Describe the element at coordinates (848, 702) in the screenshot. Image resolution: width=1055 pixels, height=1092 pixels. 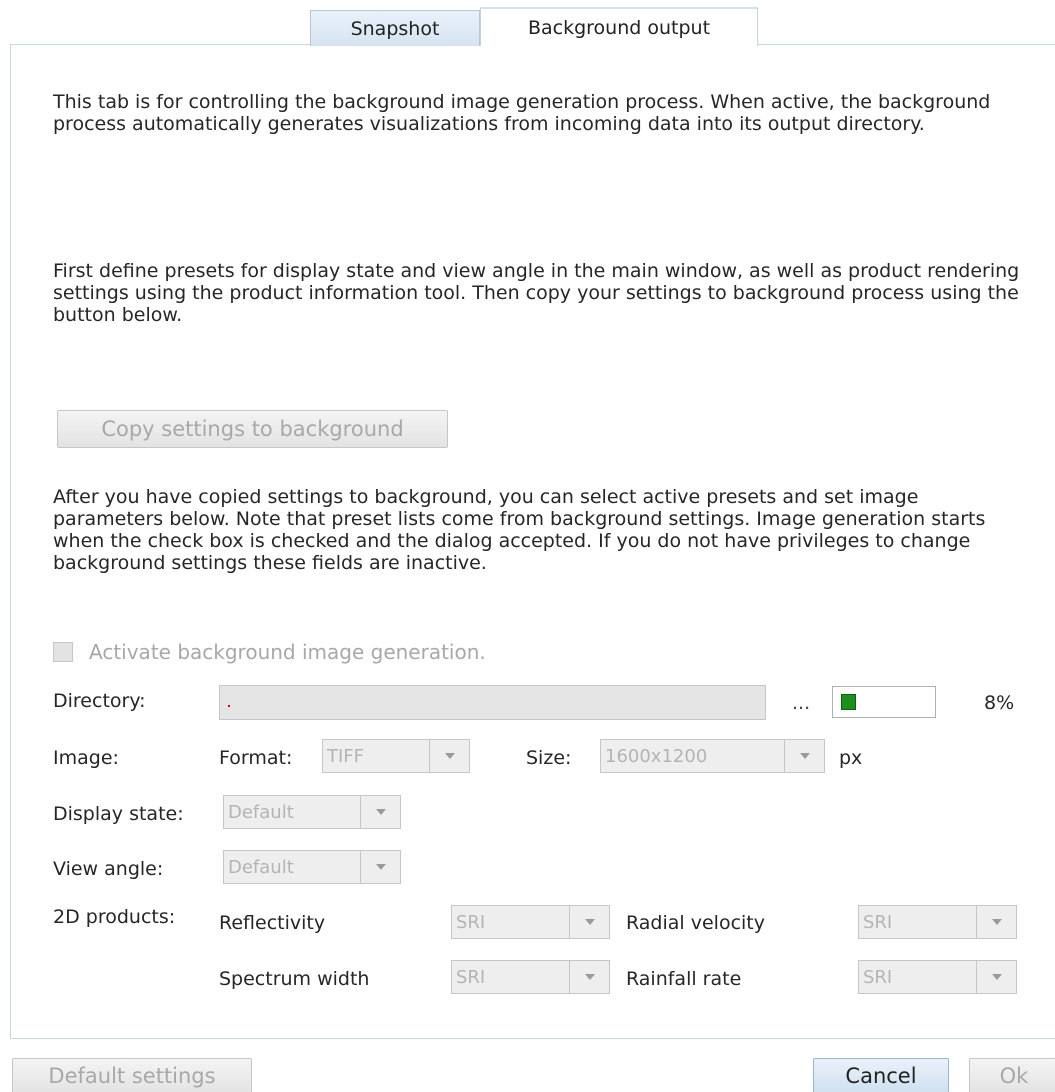
I see `progress-fill` at that location.